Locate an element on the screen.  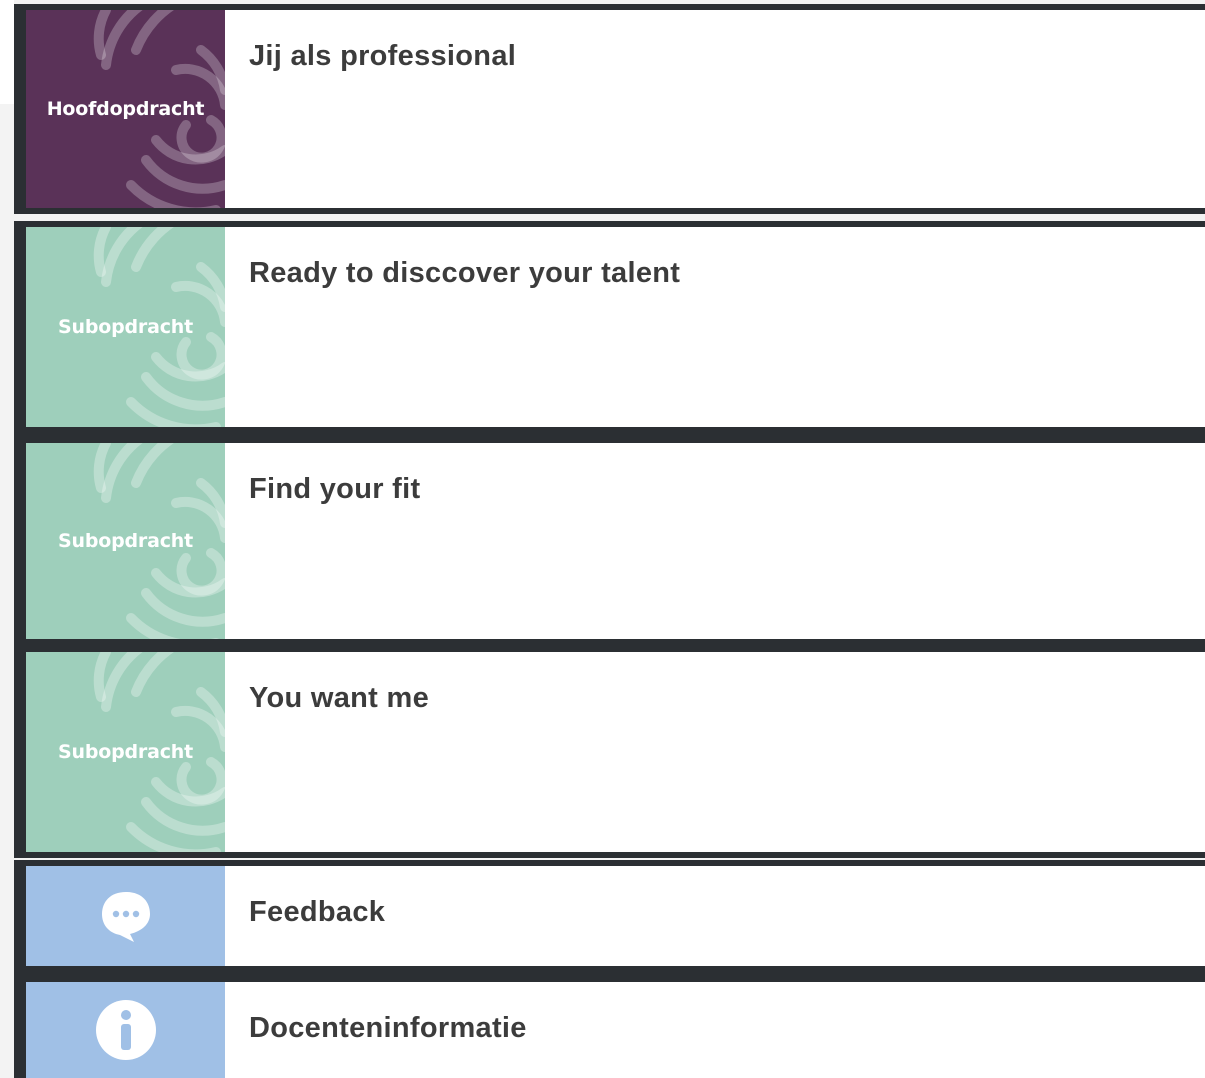
tile-label: Hoofdopdracht is located at coordinates (125, 109).